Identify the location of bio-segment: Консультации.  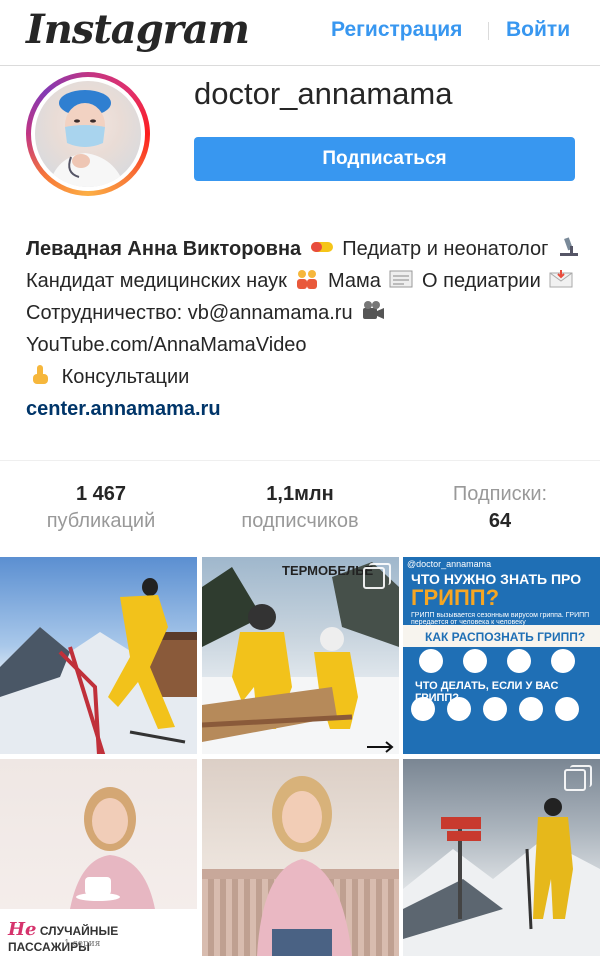
(125, 377).